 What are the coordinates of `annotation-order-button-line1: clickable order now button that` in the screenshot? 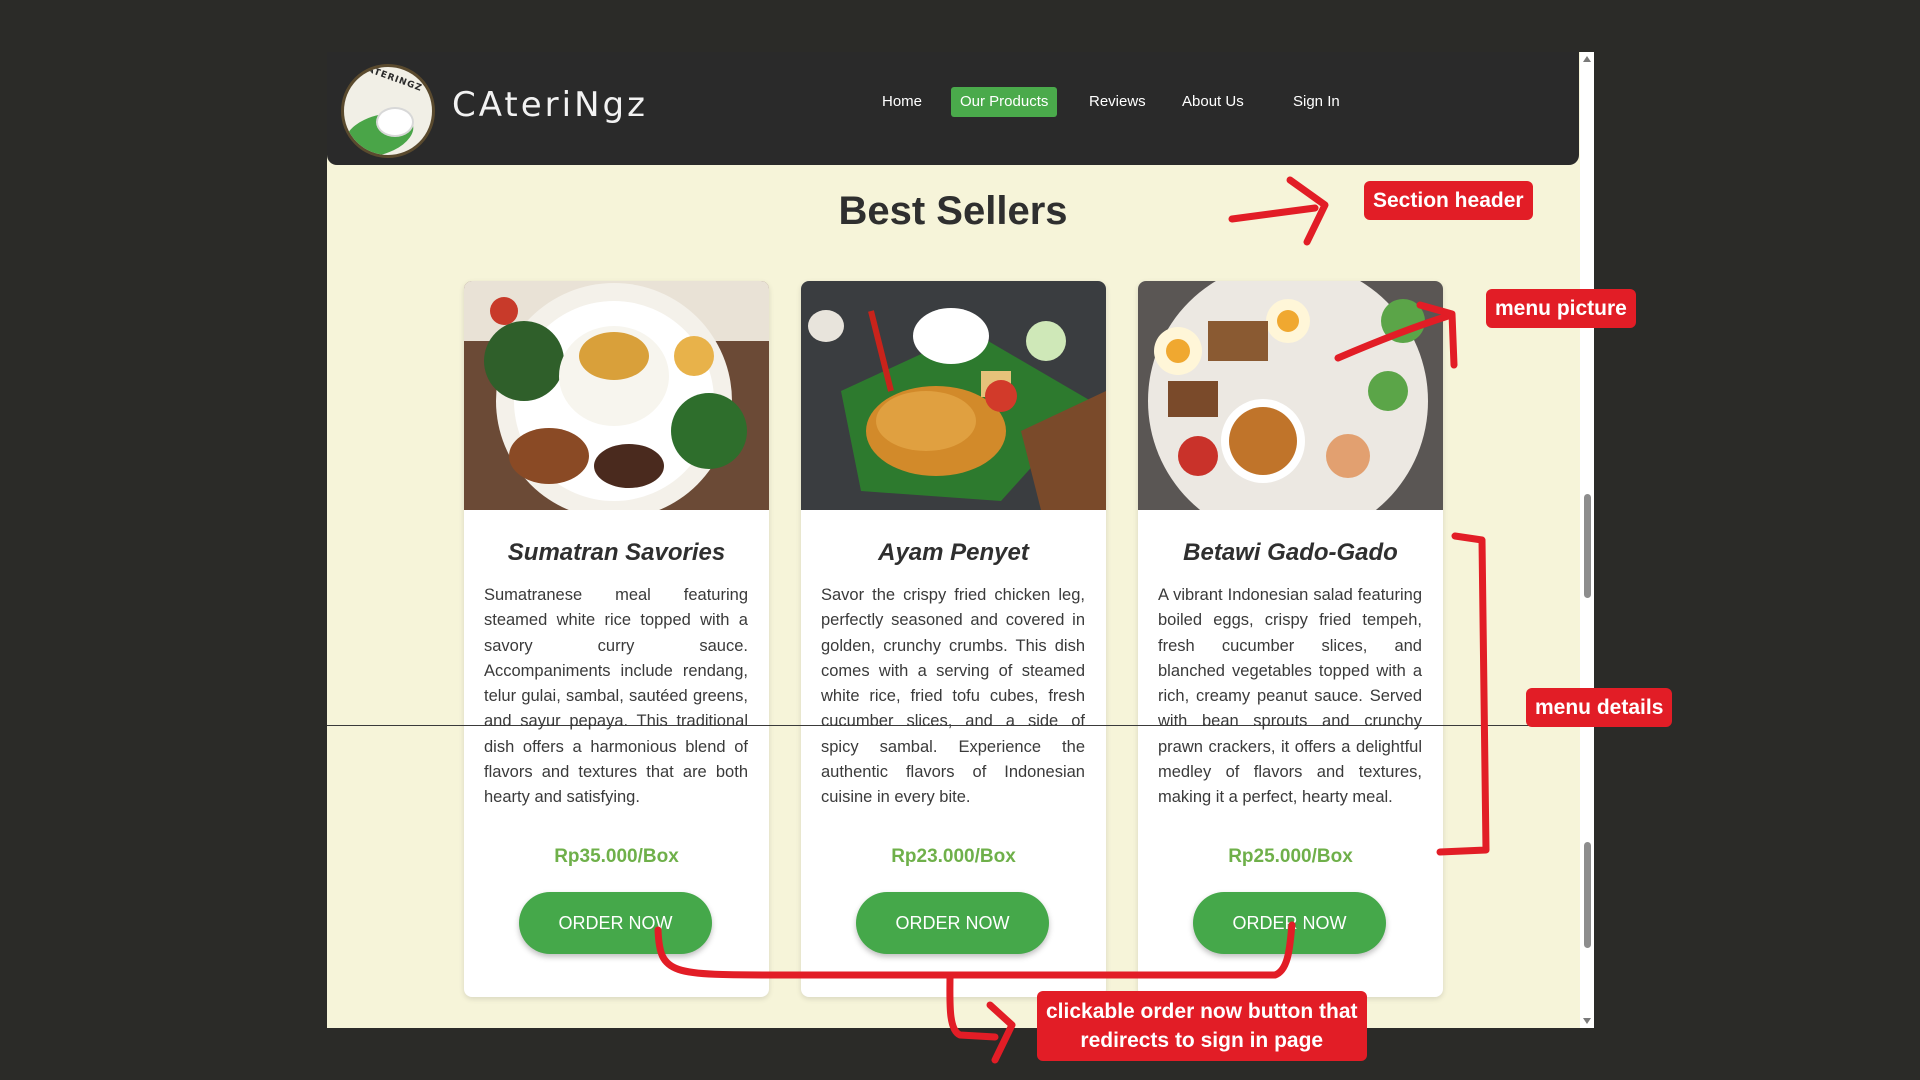 It's located at (1202, 1011).